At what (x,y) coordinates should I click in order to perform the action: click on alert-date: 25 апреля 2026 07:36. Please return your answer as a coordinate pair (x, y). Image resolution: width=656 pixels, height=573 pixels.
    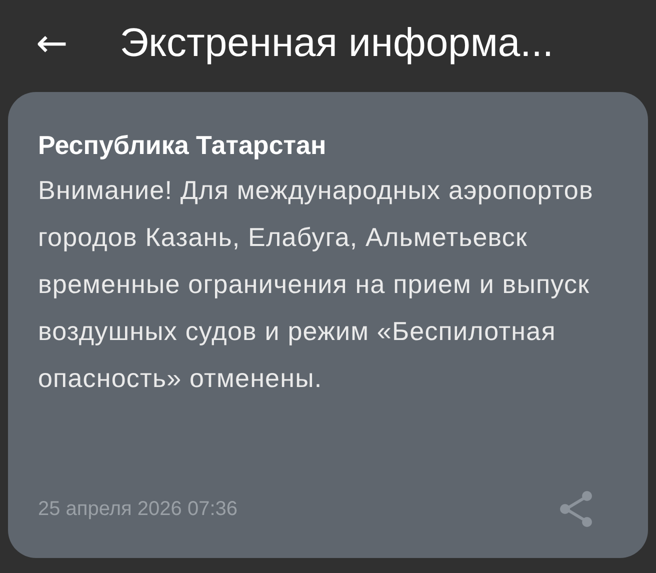
    Looking at the image, I should click on (138, 509).